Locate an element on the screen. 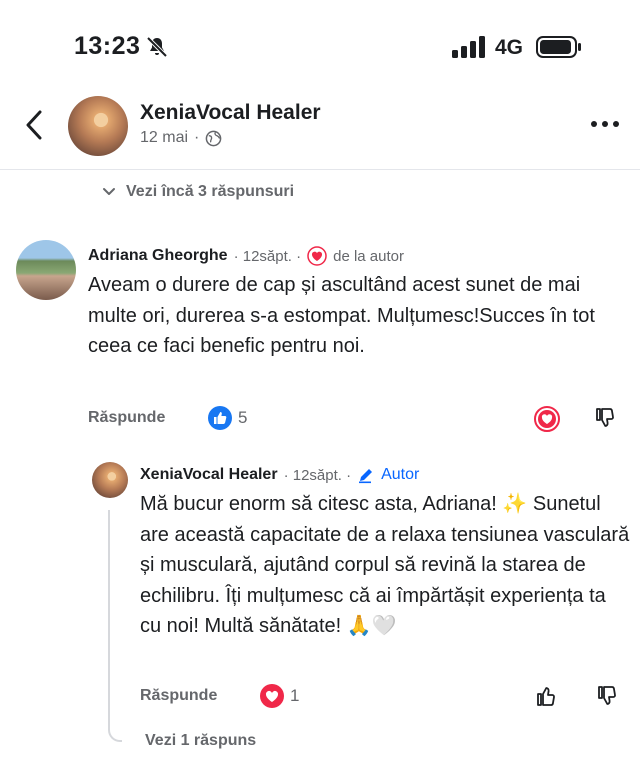  globe-icon is located at coordinates (214, 138).